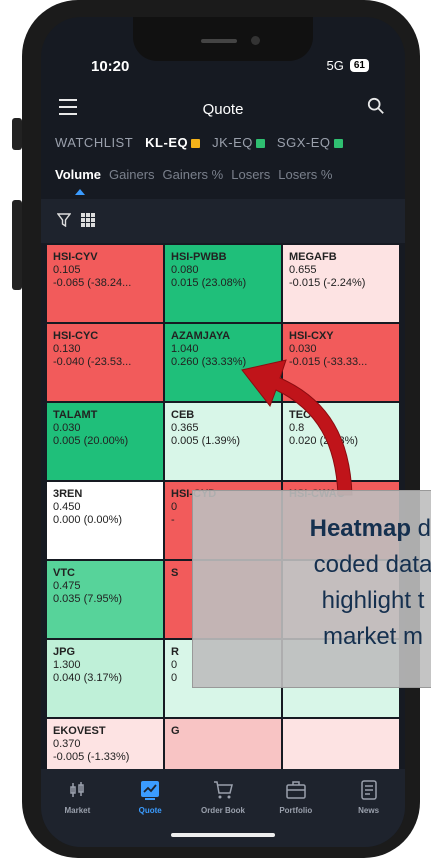 The width and height of the screenshot is (431, 863). What do you see at coordinates (67, 586) in the screenshot?
I see `stock-price: 0.475` at bounding box center [67, 586].